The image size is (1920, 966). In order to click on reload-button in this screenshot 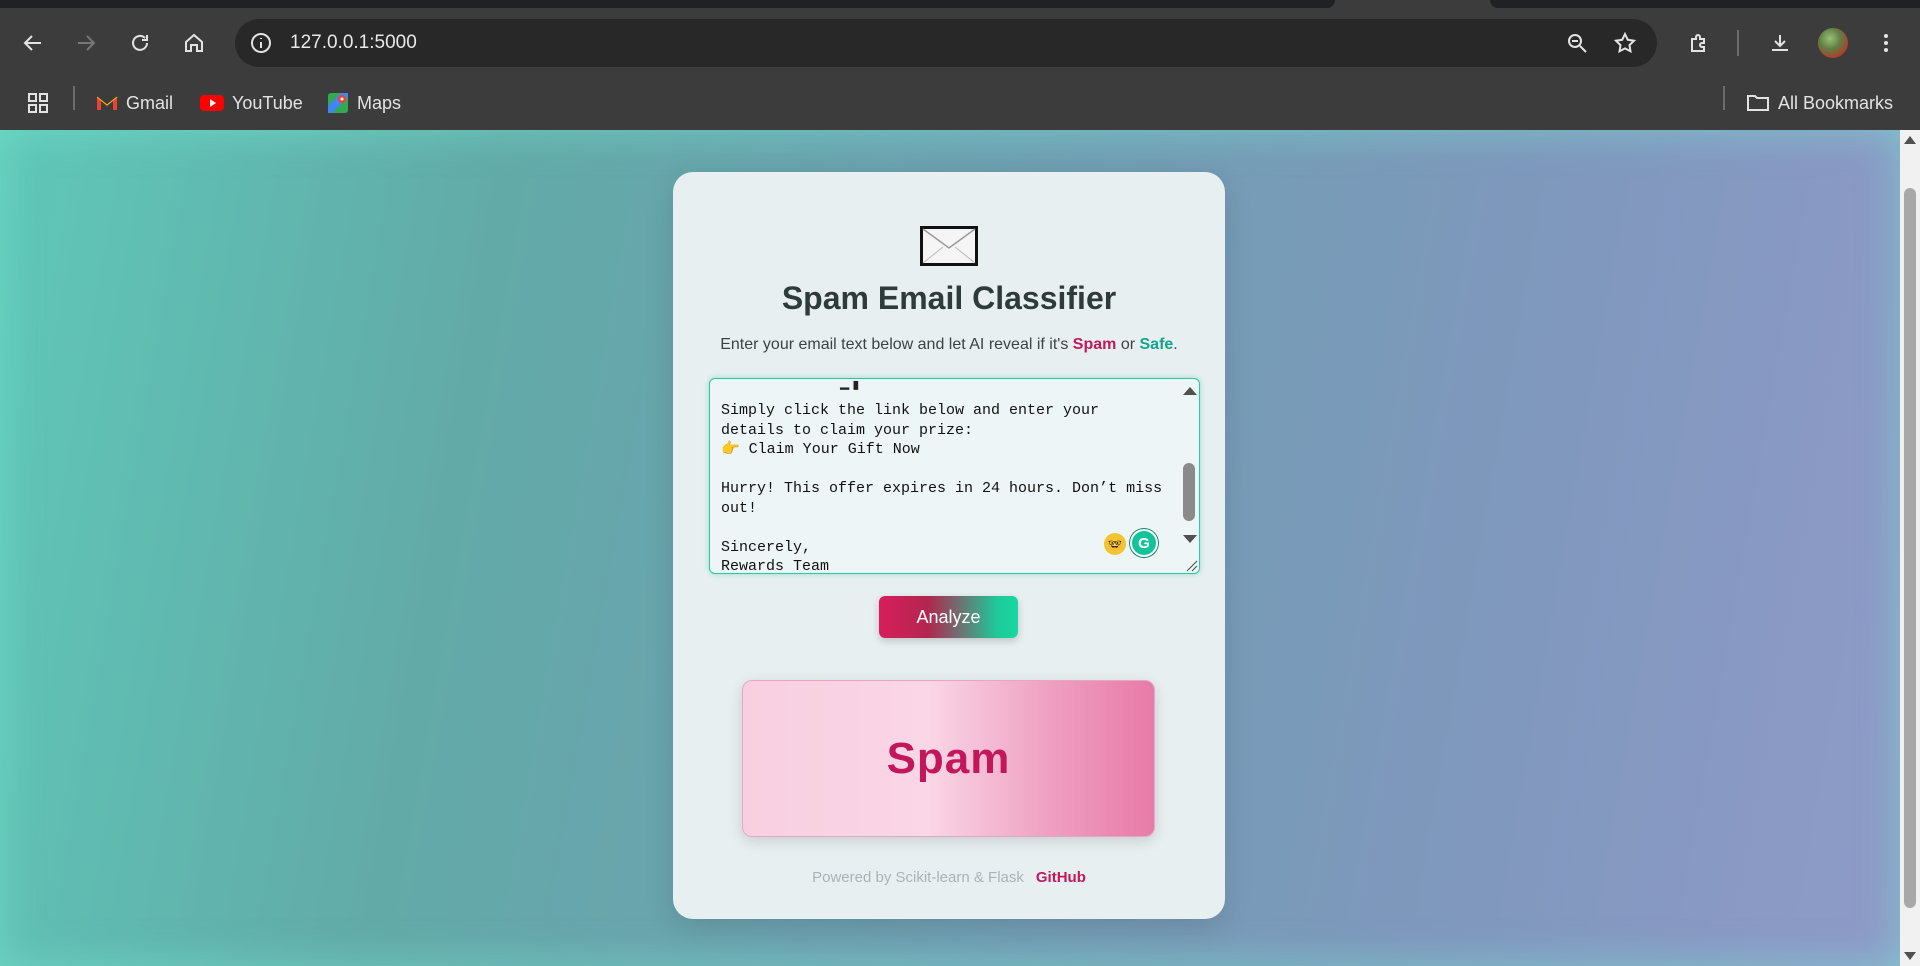, I will do `click(140, 43)`.